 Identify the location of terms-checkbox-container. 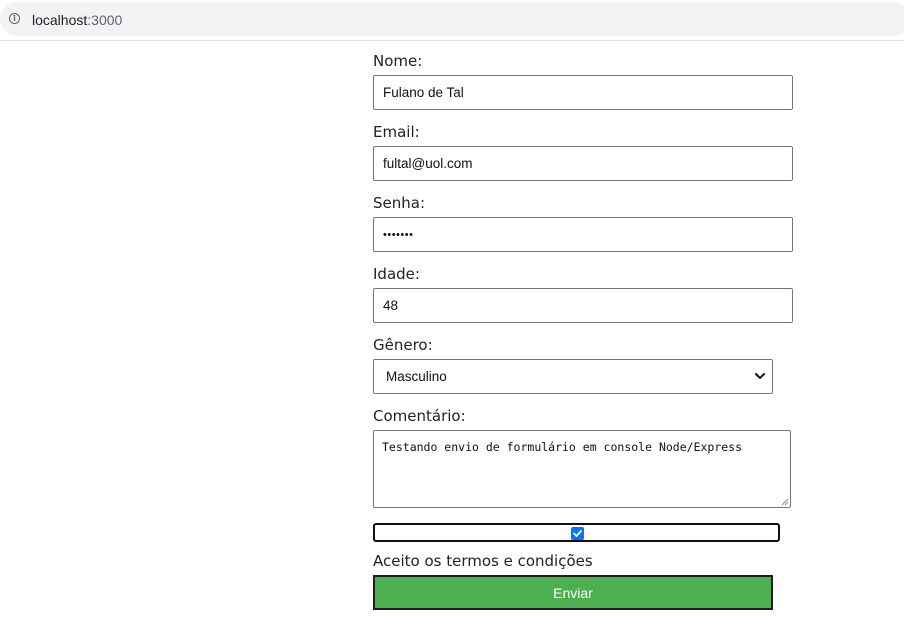
(576, 532).